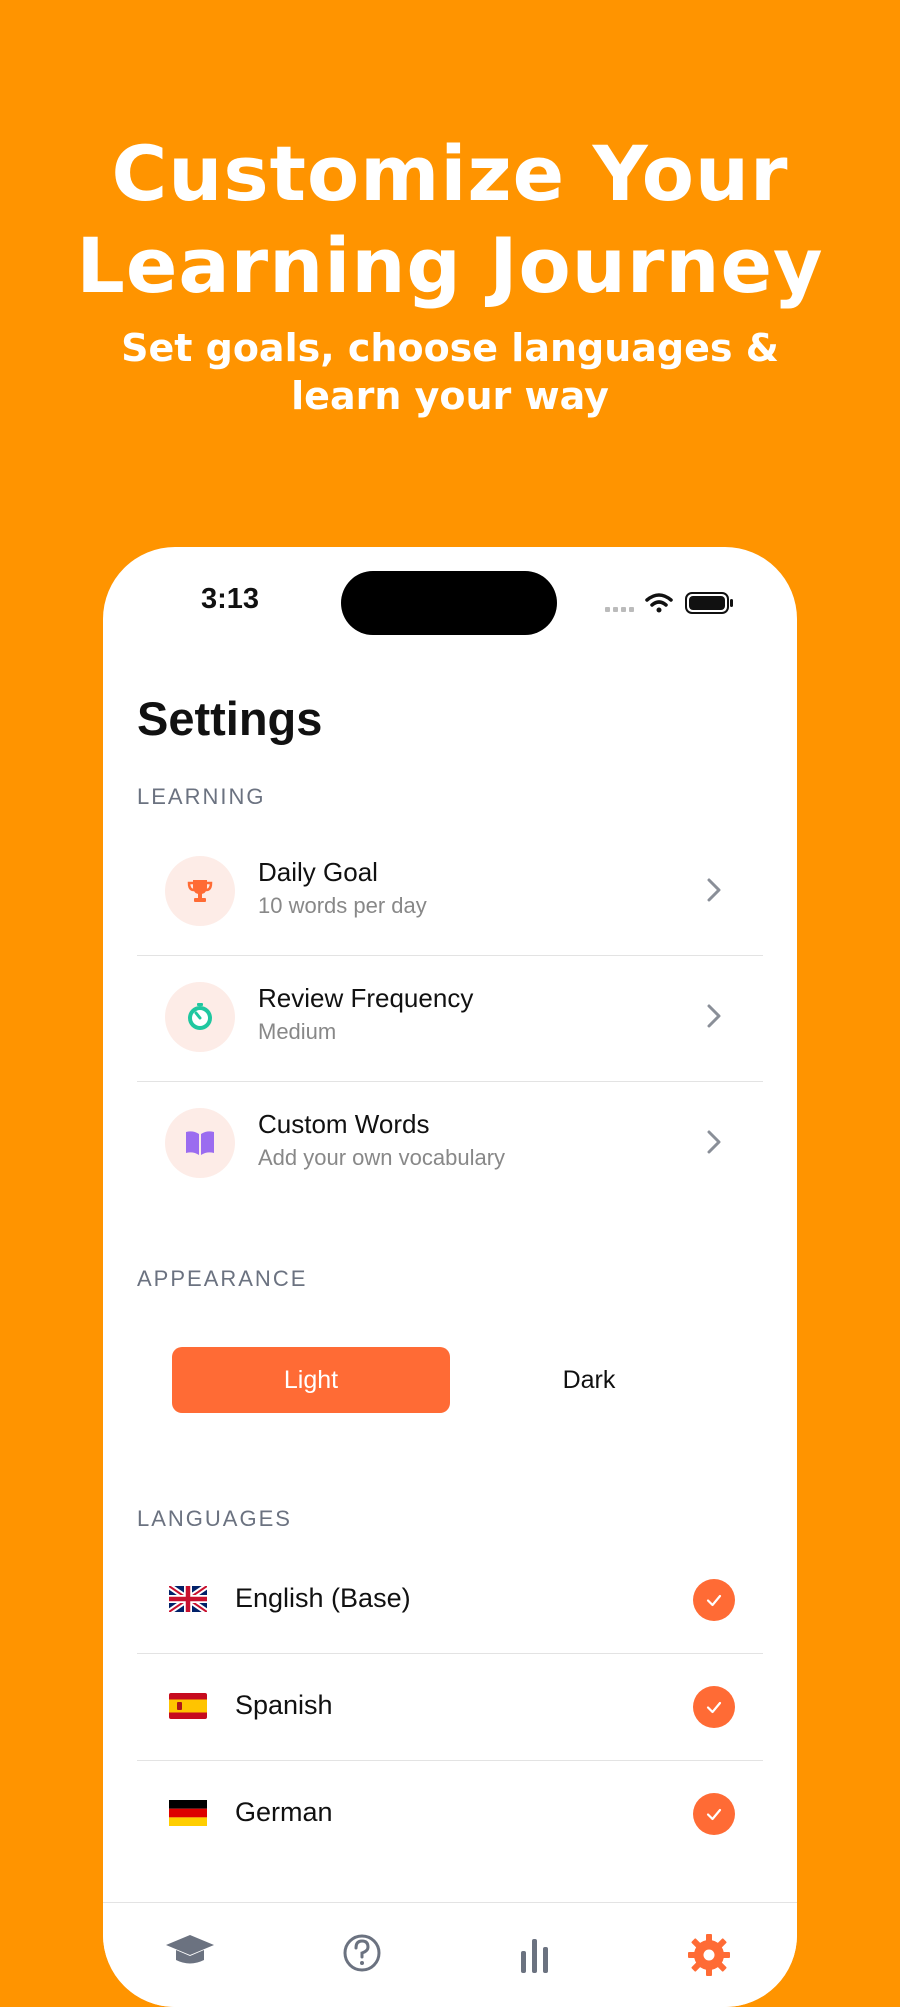  I want to click on row-title: Review Frequency, so click(366, 998).